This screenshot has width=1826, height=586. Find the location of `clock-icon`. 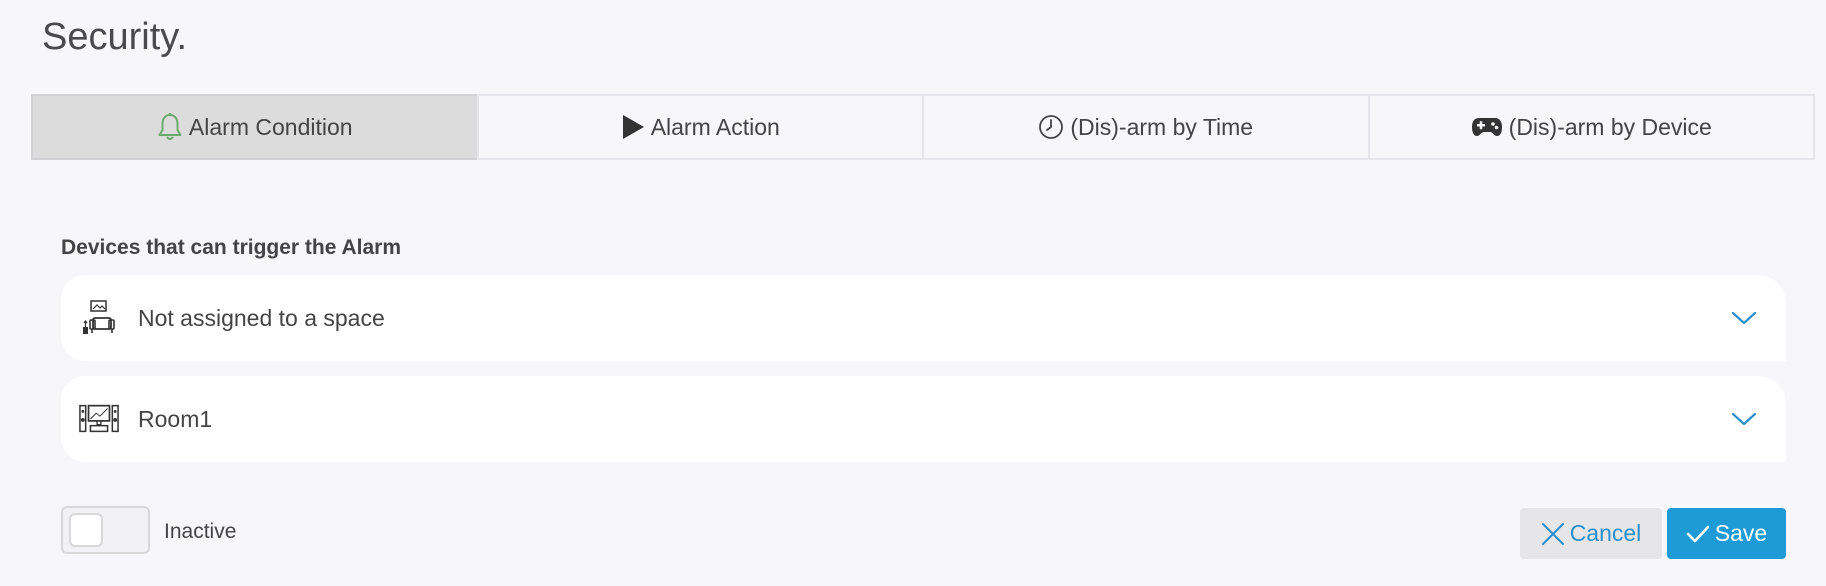

clock-icon is located at coordinates (1051, 127).